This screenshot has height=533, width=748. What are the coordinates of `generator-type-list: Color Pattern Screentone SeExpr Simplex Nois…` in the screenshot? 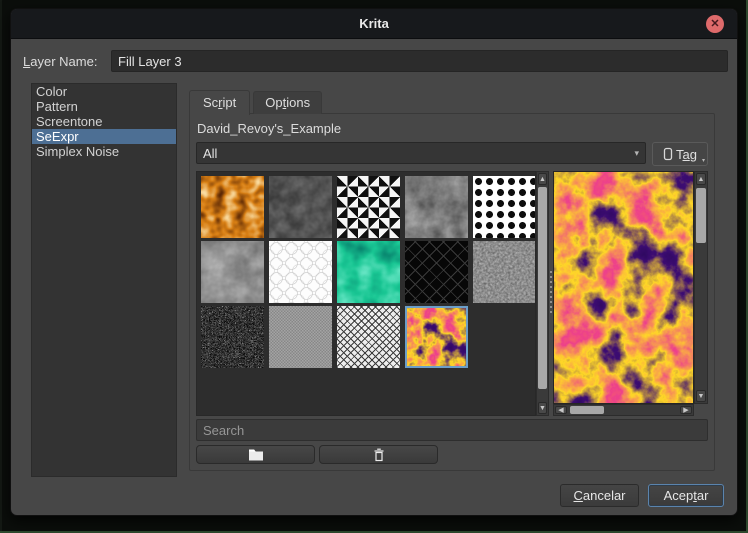 It's located at (104, 280).